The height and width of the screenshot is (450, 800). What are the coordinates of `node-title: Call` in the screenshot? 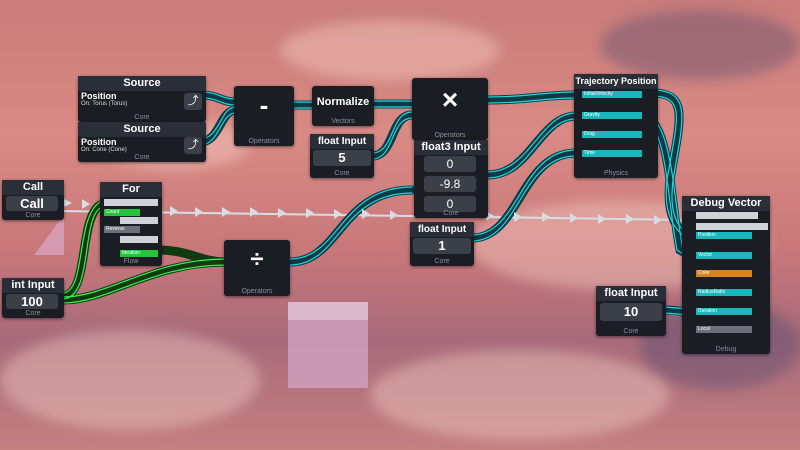 It's located at (33, 187).